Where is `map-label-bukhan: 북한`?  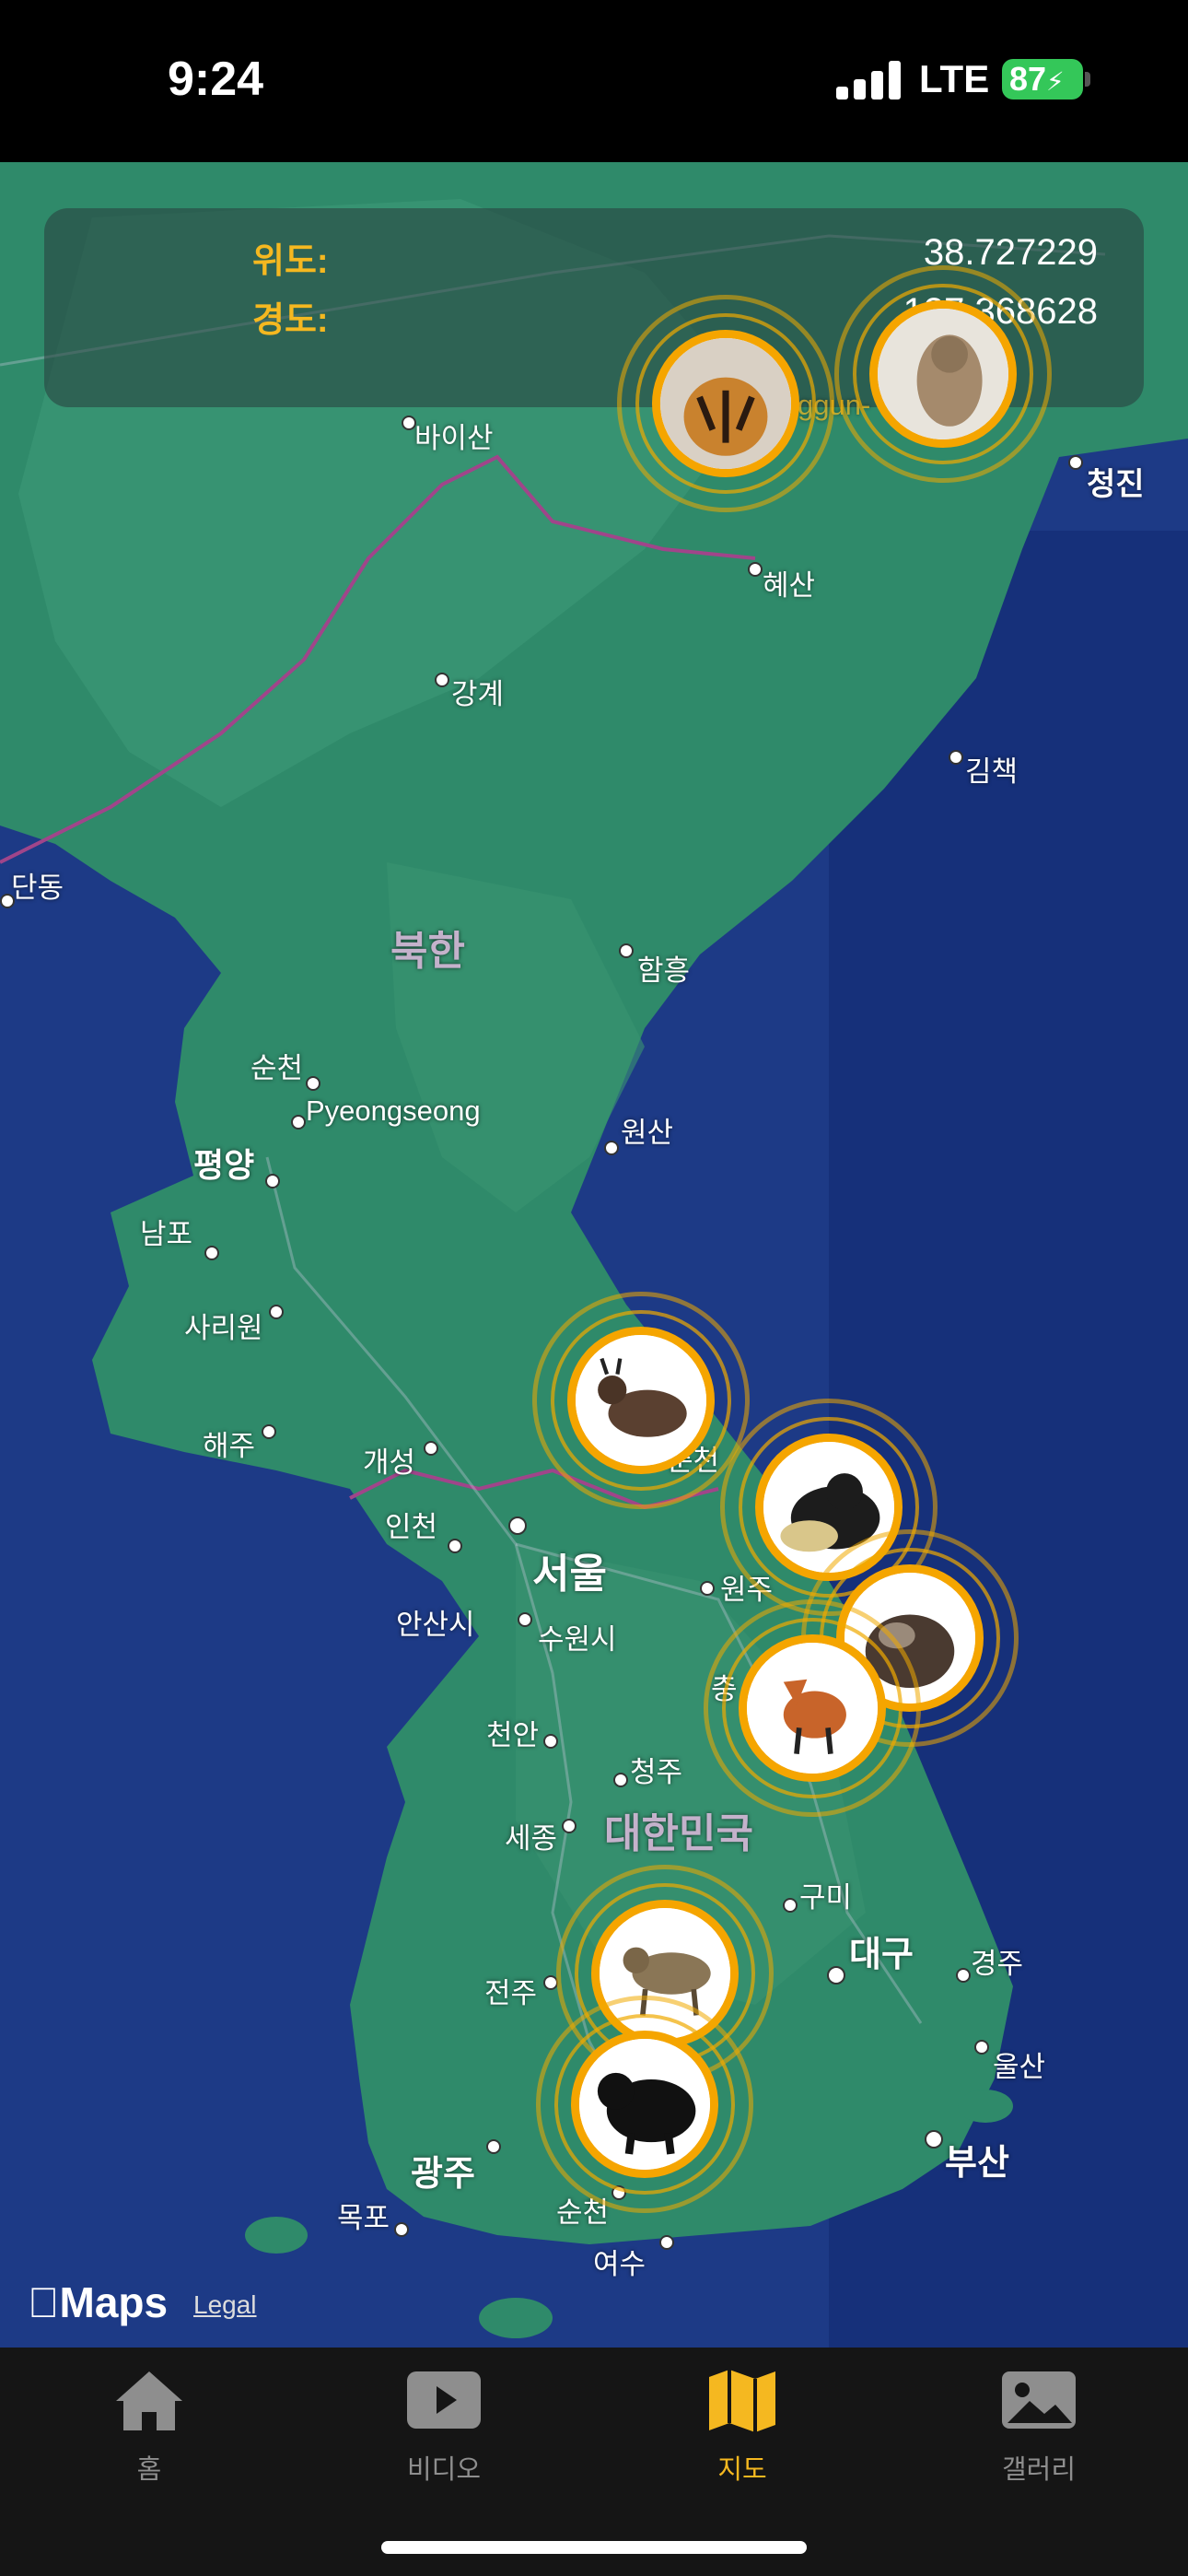 map-label-bukhan: 북한 is located at coordinates (427, 951).